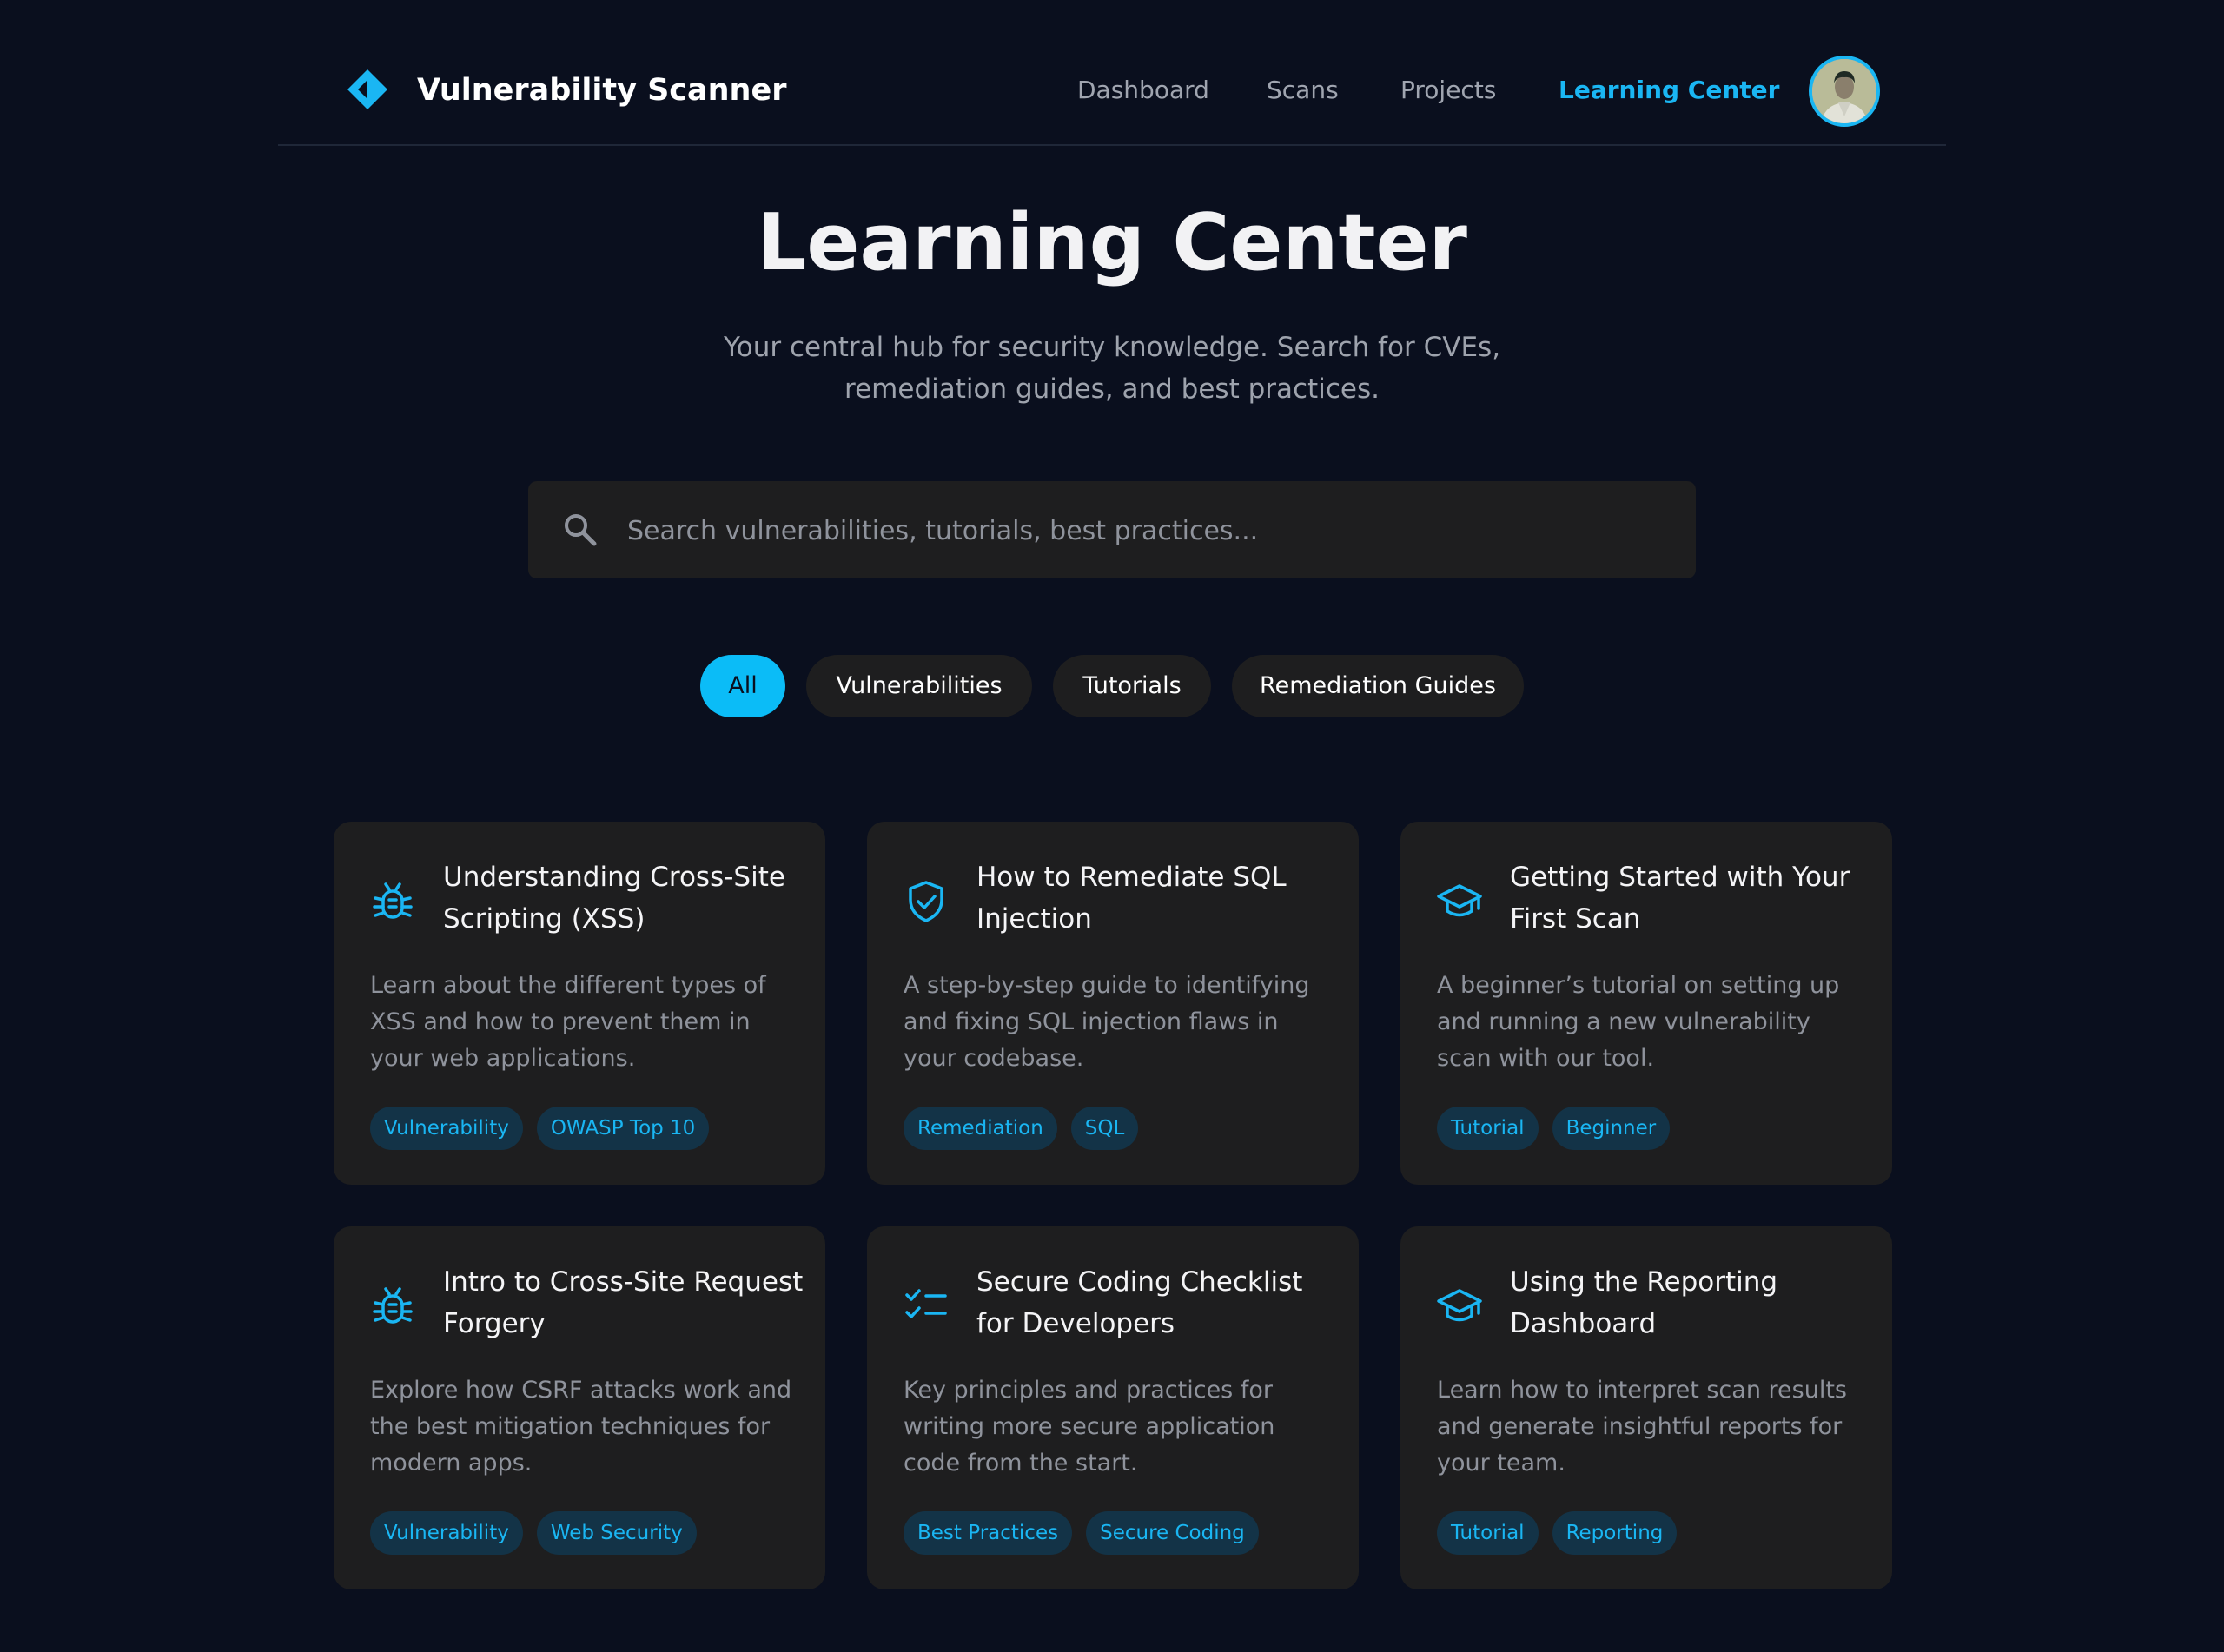 Image resolution: width=2224 pixels, height=1652 pixels. What do you see at coordinates (1669, 90) in the screenshot?
I see `nav-learning-center: Learning Center` at bounding box center [1669, 90].